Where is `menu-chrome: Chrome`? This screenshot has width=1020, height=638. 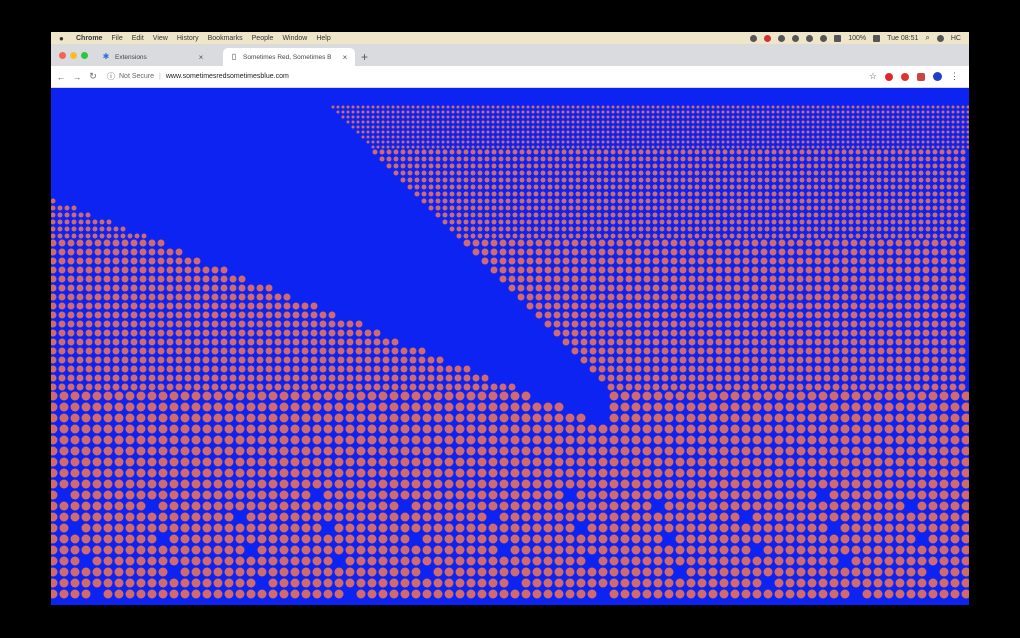 menu-chrome: Chrome is located at coordinates (89, 38).